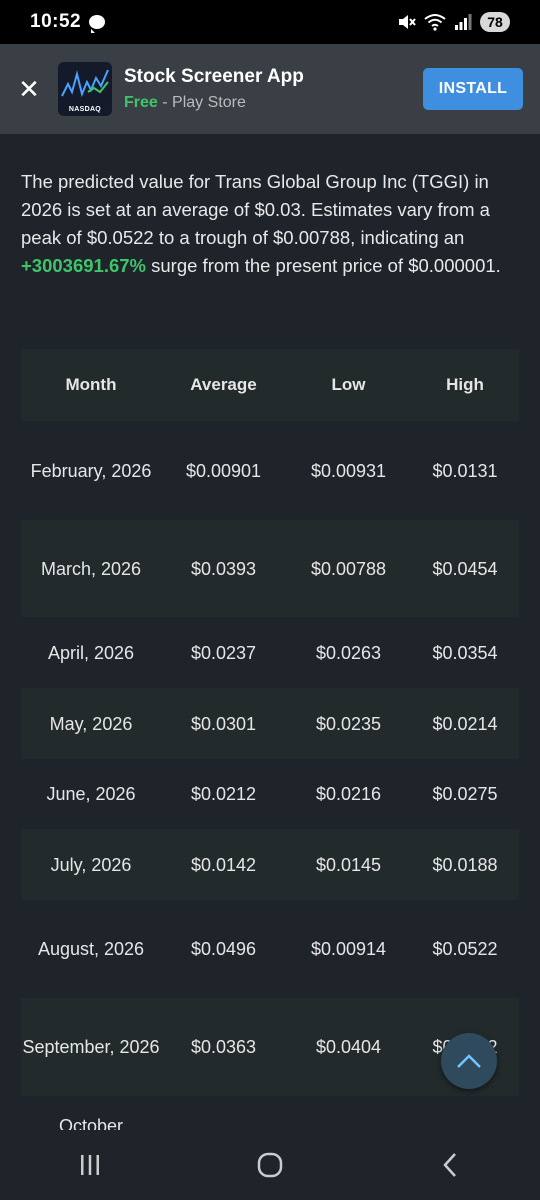 Image resolution: width=540 pixels, height=1200 pixels. What do you see at coordinates (348, 1047) in the screenshot?
I see `cell-low: $0.0404` at bounding box center [348, 1047].